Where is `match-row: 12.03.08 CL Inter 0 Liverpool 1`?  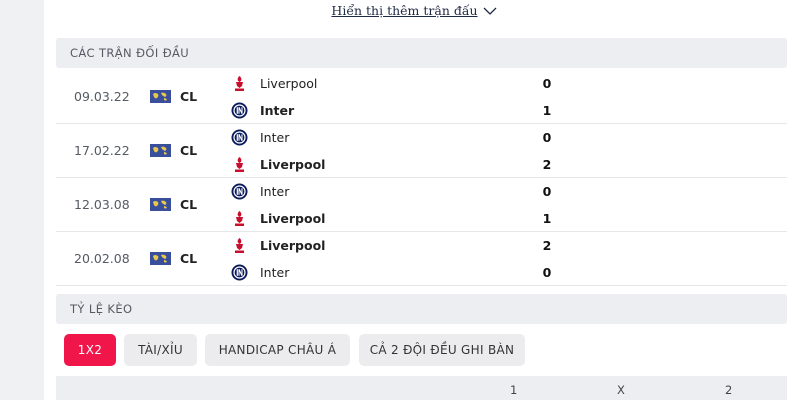
match-row: 12.03.08 CL Inter 0 Liverpool 1 is located at coordinates (421, 205).